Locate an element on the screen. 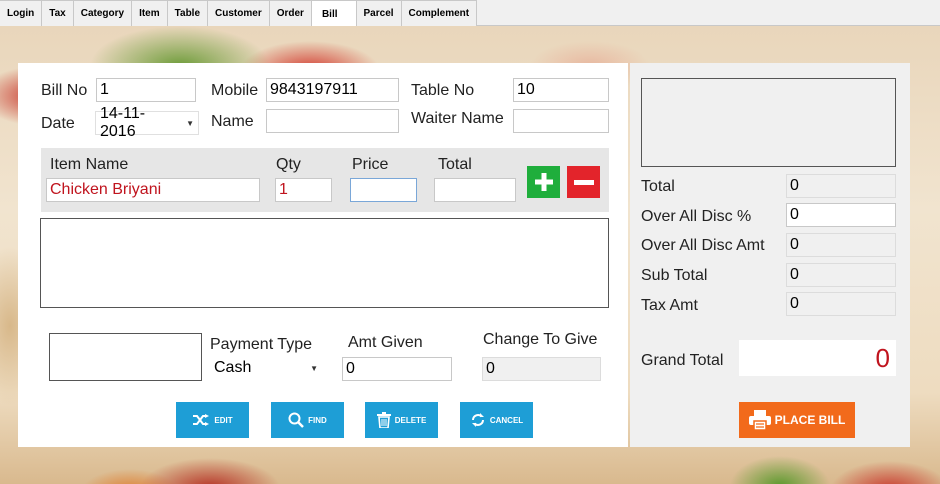  shuffle-icon is located at coordinates (201, 420).